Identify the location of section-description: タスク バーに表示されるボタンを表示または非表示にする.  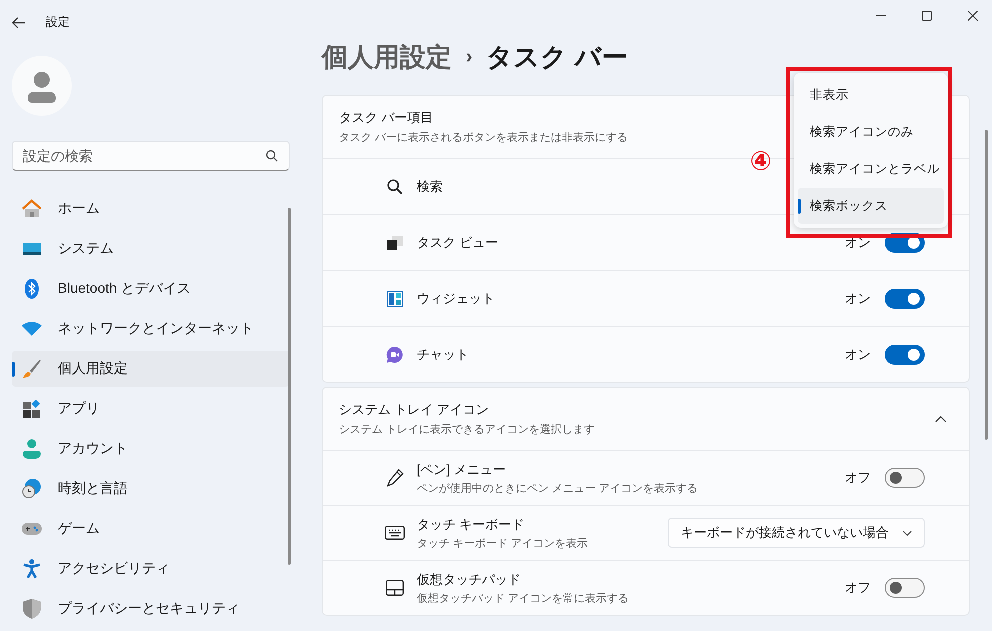
(483, 138).